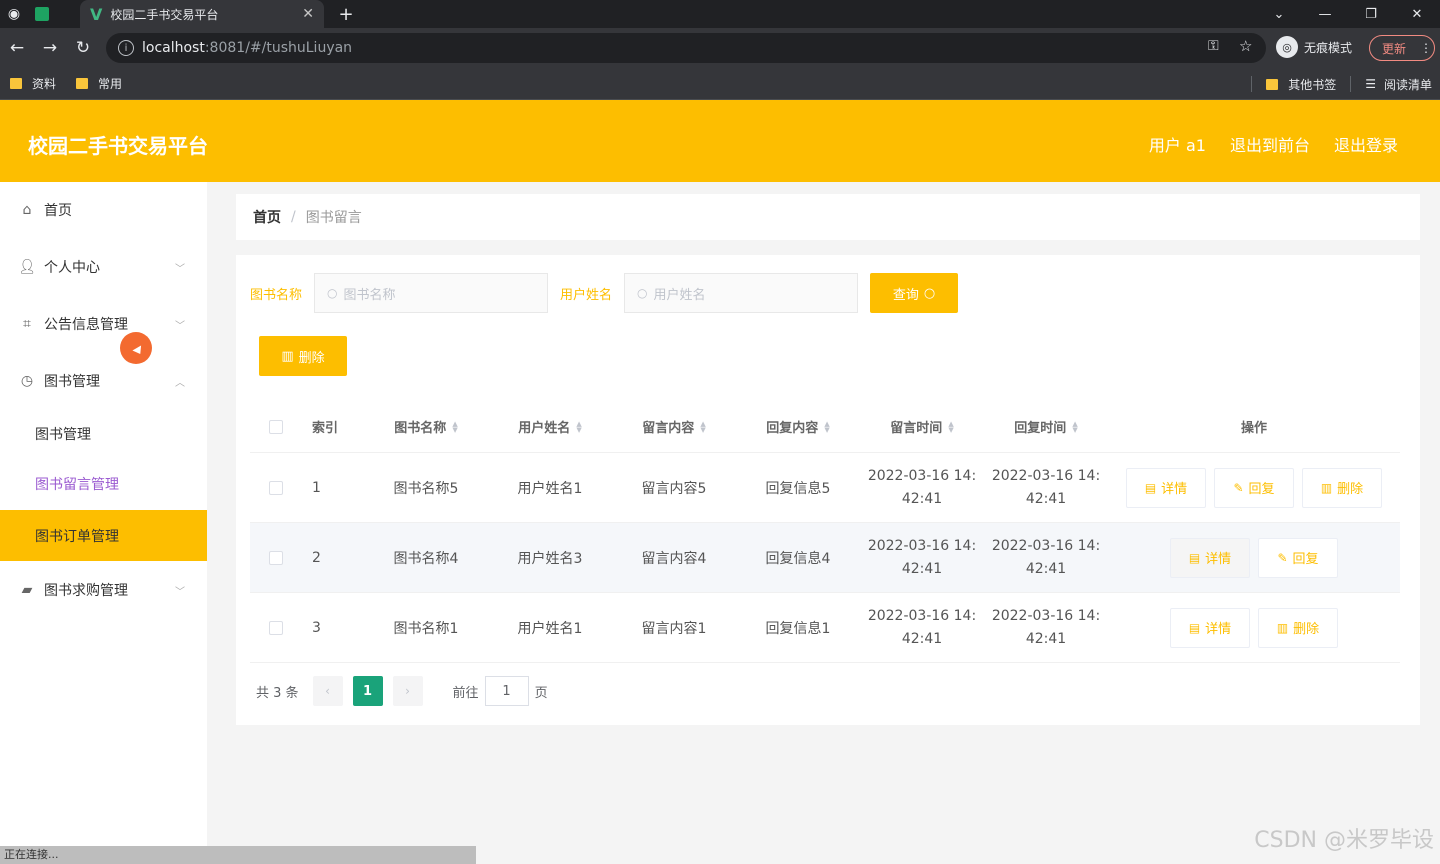  What do you see at coordinates (103, 484) in the screenshot?
I see `sidebar-subitem-book-messages: 图书留言管理` at bounding box center [103, 484].